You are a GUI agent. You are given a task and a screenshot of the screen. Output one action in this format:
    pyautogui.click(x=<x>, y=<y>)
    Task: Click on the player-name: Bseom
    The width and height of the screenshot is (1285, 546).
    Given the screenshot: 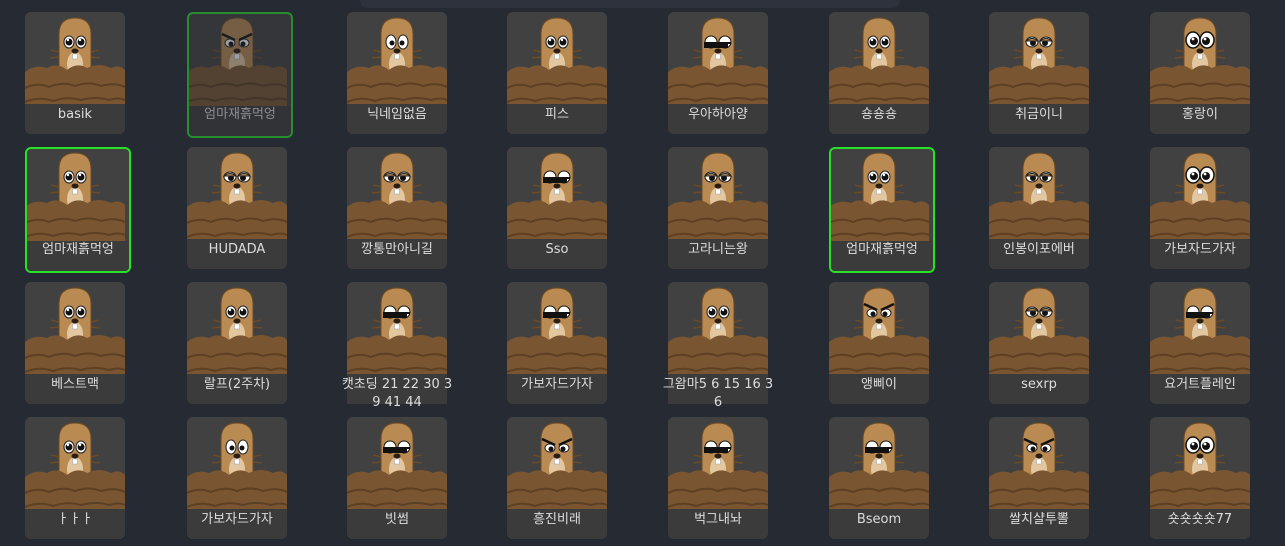 What is the action you would take?
    pyautogui.click(x=879, y=519)
    